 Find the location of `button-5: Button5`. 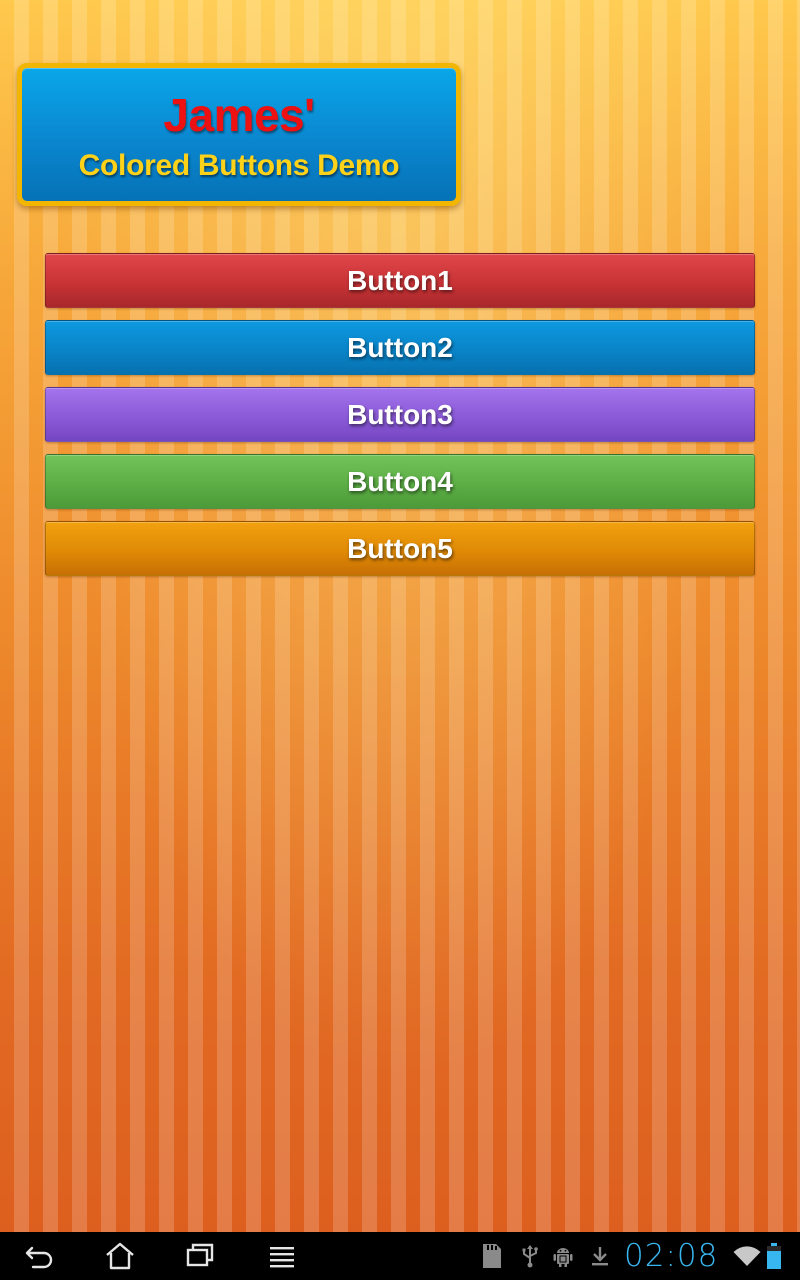

button-5: Button5 is located at coordinates (400, 548).